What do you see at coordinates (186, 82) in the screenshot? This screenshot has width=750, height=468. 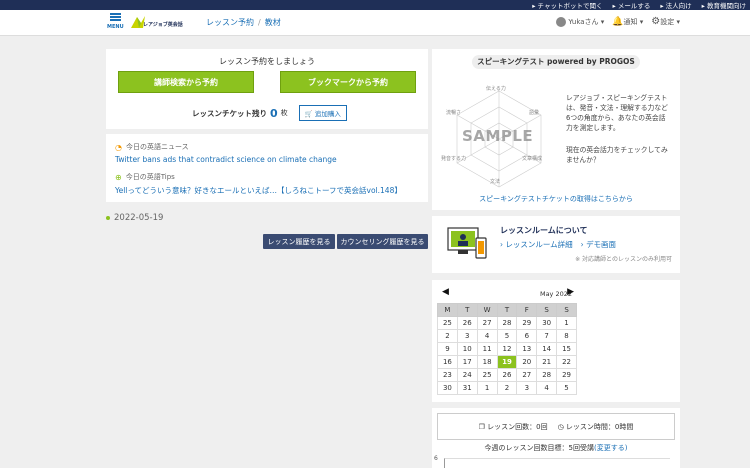 I see `teacher-search-button: 講師検索から予約` at bounding box center [186, 82].